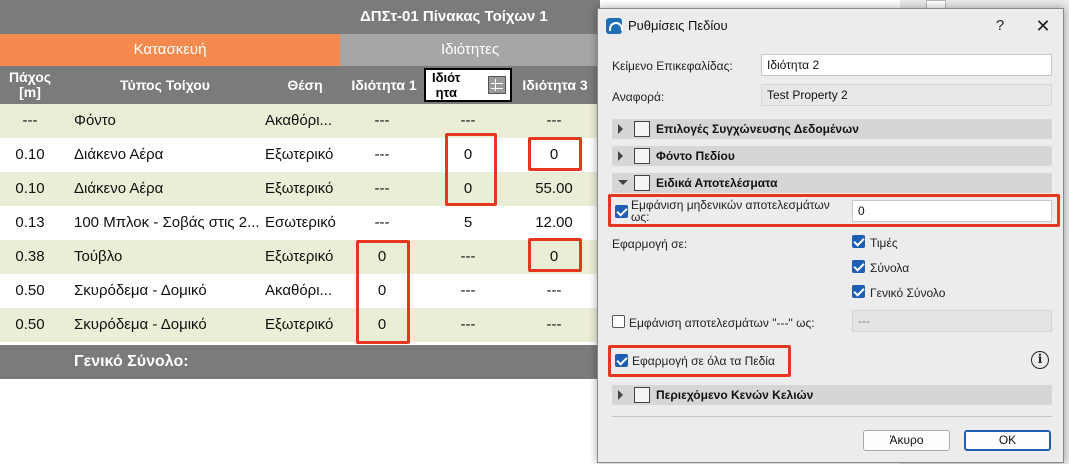  Describe the element at coordinates (832, 416) in the screenshot. I see `divider` at that location.